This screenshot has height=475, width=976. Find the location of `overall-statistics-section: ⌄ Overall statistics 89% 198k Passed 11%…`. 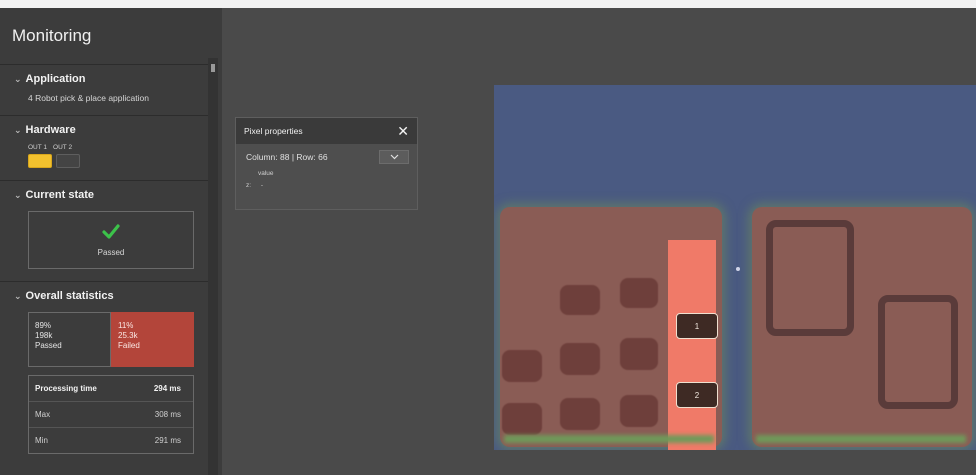

overall-statistics-section: ⌄ Overall statistics 89% 198k Passed 11%… is located at coordinates (104, 373).